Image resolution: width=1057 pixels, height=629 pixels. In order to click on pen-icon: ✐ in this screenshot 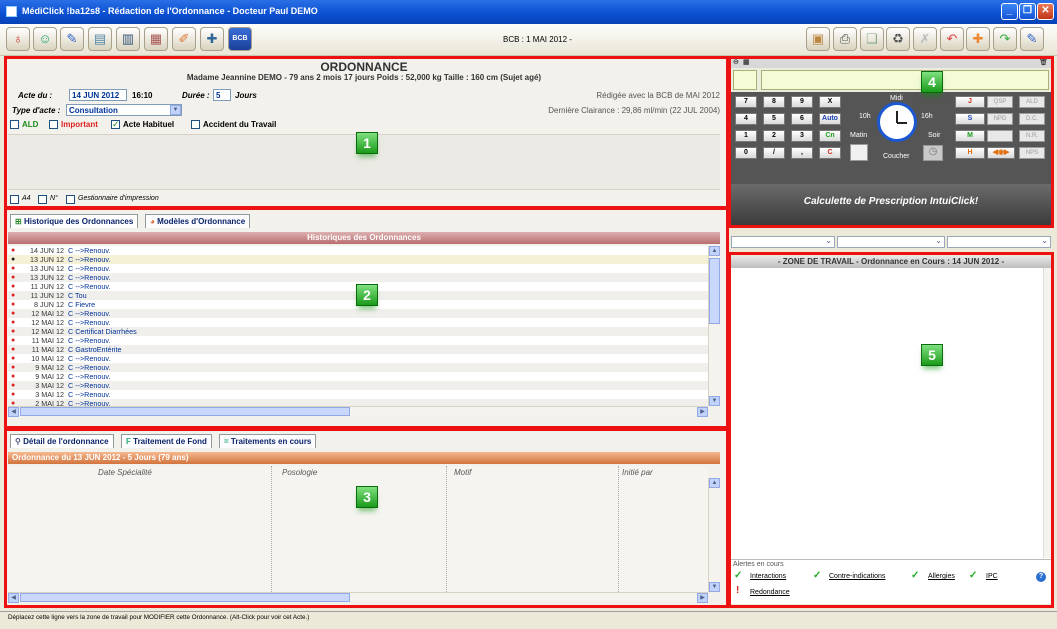, I will do `click(184, 39)`.